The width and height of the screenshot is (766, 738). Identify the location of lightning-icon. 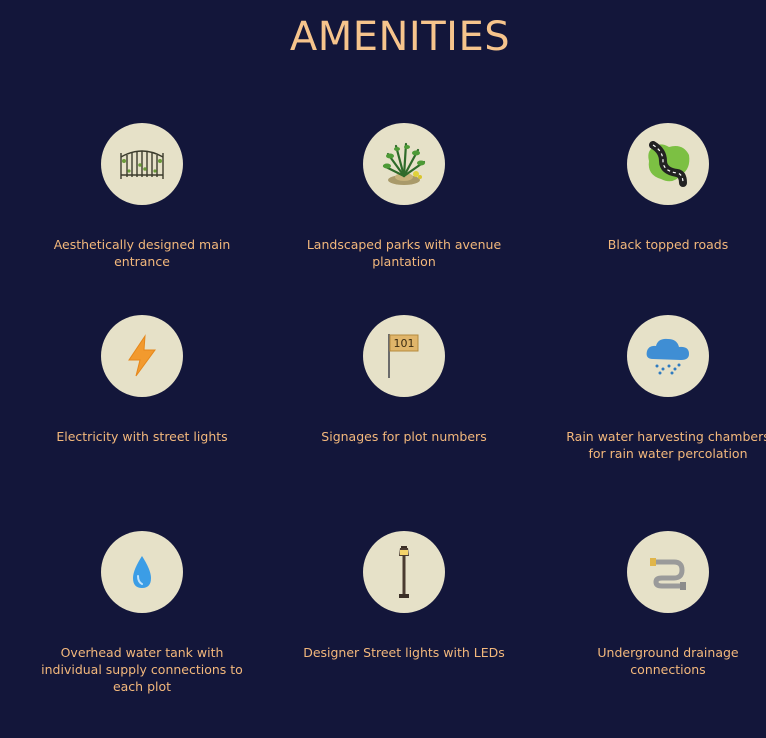
(142, 355).